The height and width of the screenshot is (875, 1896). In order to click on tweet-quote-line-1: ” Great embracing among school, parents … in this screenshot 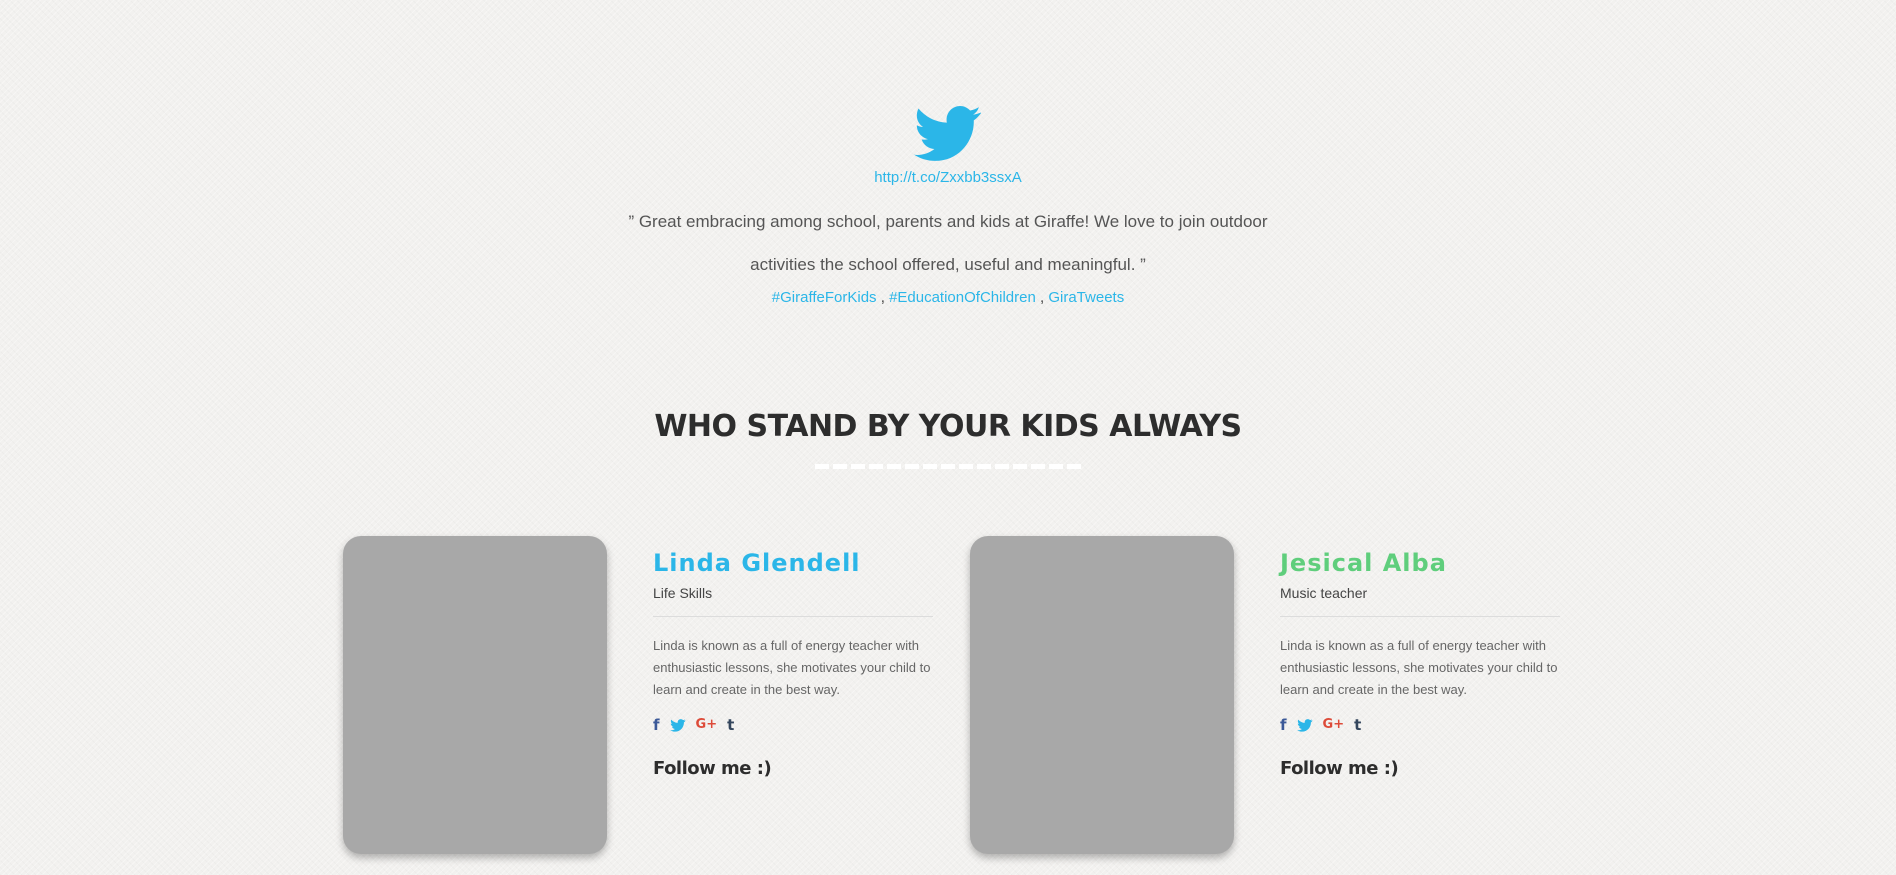, I will do `click(948, 221)`.